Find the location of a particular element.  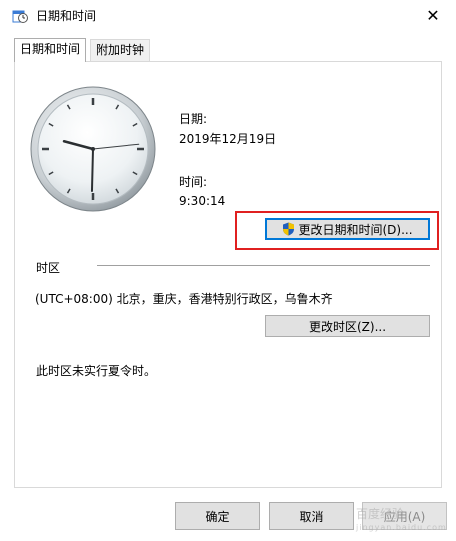

clock-center-pin is located at coordinates (93, 149).